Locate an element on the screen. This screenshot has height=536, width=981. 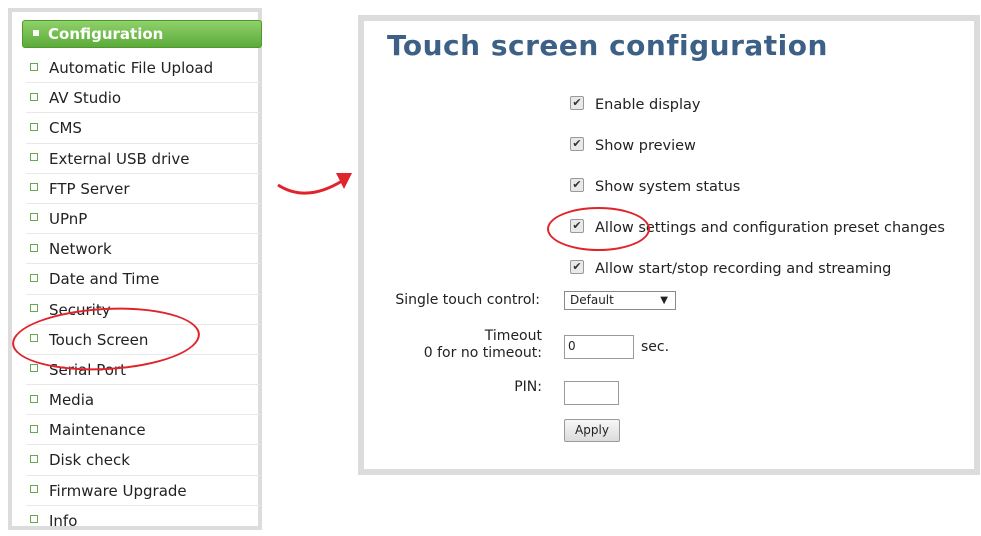
single-touch-control-select: Default ▼ is located at coordinates (620, 300).